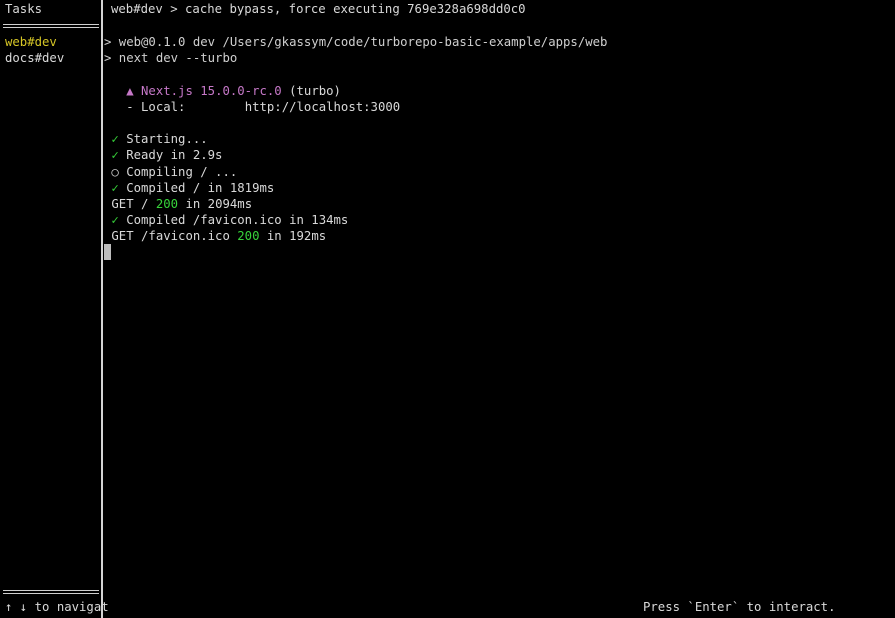  Describe the element at coordinates (296, 236) in the screenshot. I see `request-timing: in 192ms` at that location.